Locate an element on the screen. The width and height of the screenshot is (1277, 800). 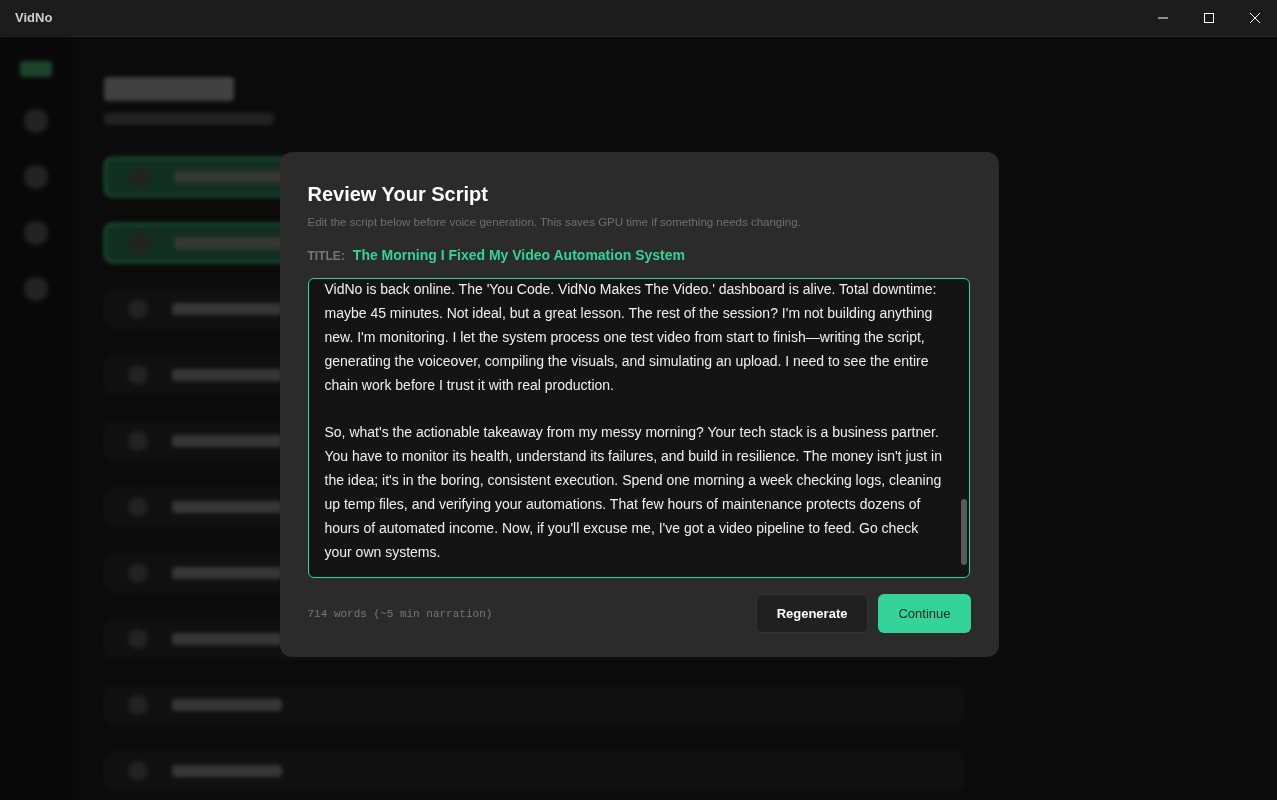
video-title: The Morning I Fixed My Video Automation System is located at coordinates (518, 256).